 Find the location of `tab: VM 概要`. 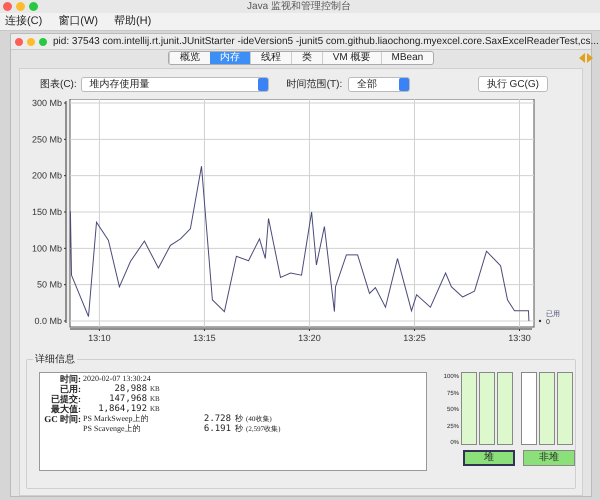

tab: VM 概要 is located at coordinates (351, 58).